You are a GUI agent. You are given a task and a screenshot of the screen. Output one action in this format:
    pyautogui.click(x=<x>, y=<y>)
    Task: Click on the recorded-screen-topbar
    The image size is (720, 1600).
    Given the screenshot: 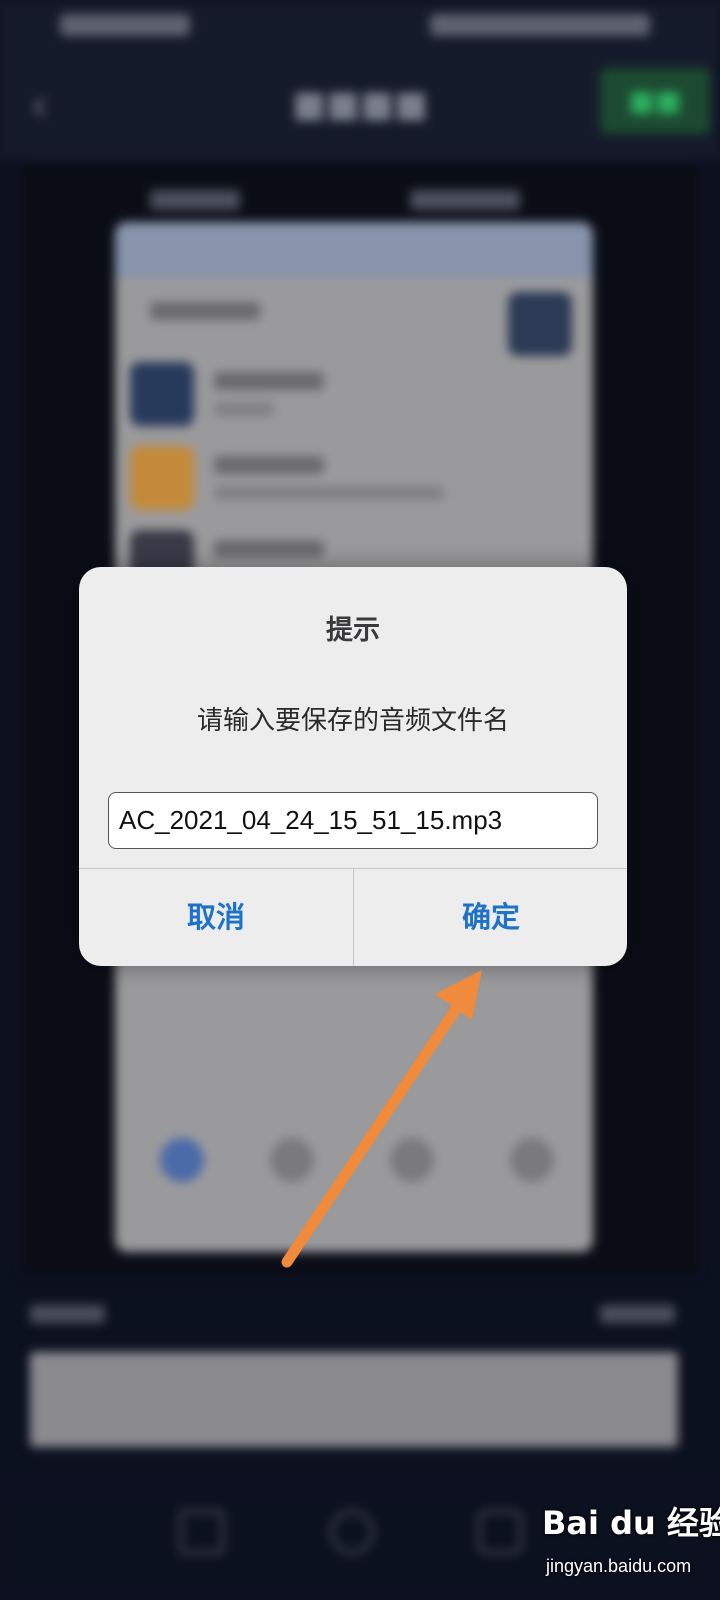 What is the action you would take?
    pyautogui.click(x=354, y=249)
    